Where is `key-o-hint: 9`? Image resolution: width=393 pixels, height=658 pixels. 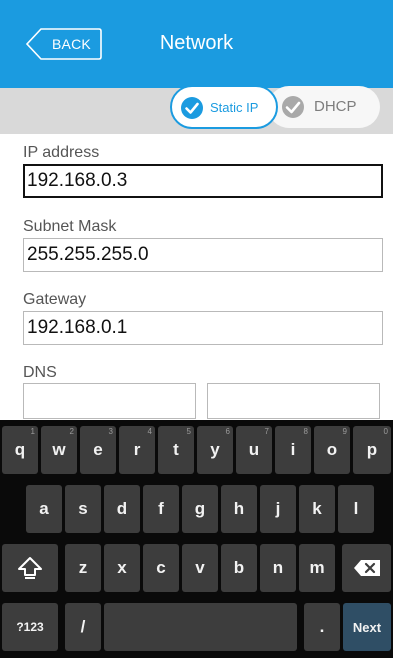 key-o-hint: 9 is located at coordinates (344, 431).